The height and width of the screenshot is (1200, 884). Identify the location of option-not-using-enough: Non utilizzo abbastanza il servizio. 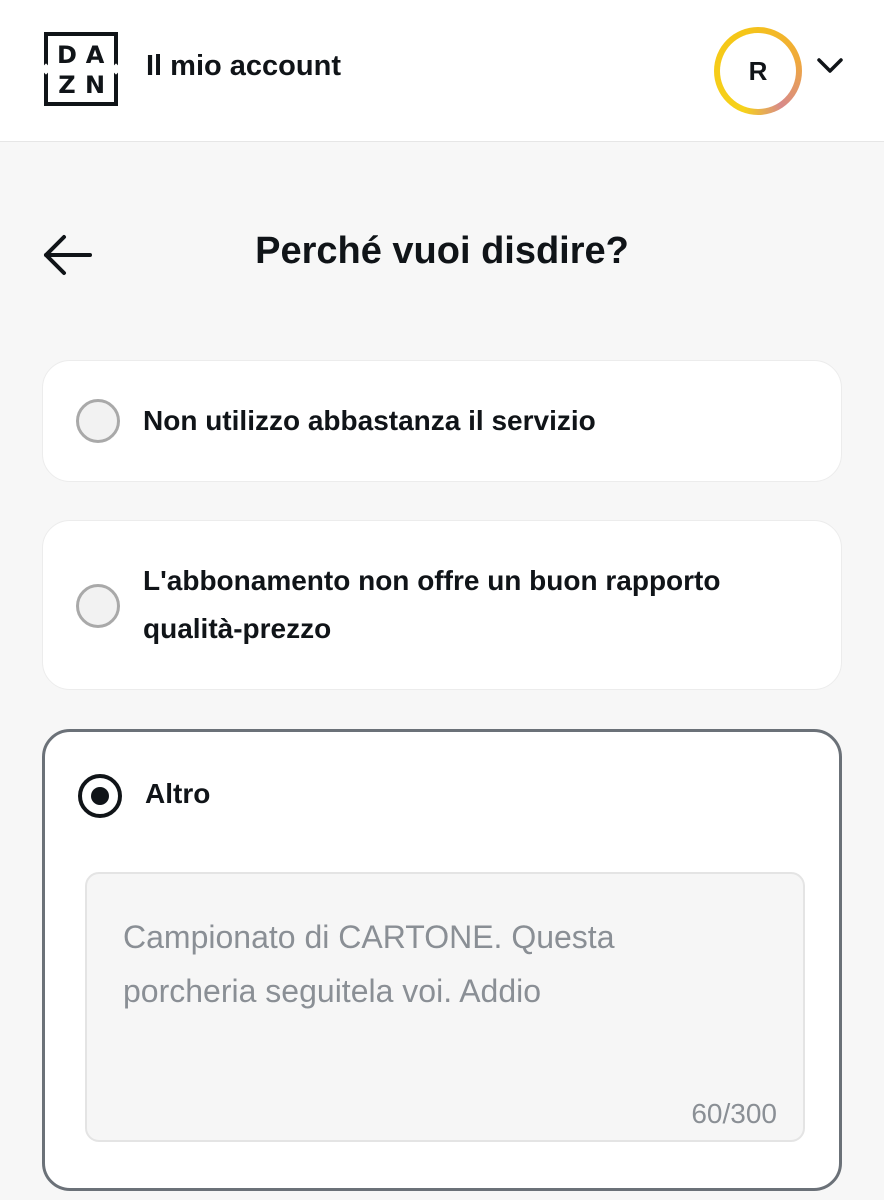
(442, 421).